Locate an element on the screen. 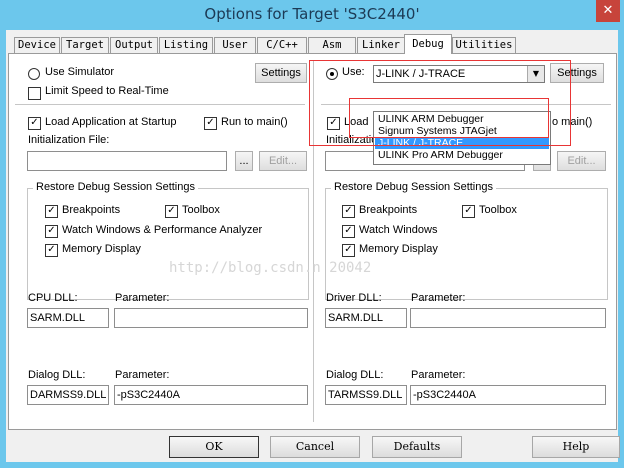 Image resolution: width=624 pixels, height=468 pixels. column-divider is located at coordinates (313, 241).